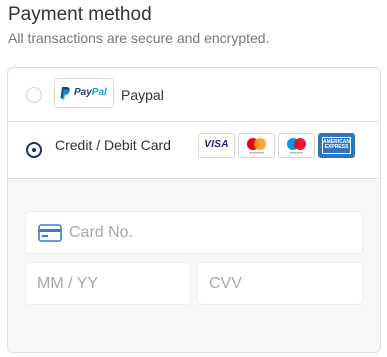  I want to click on visa-logo-icon: VISA, so click(216, 145).